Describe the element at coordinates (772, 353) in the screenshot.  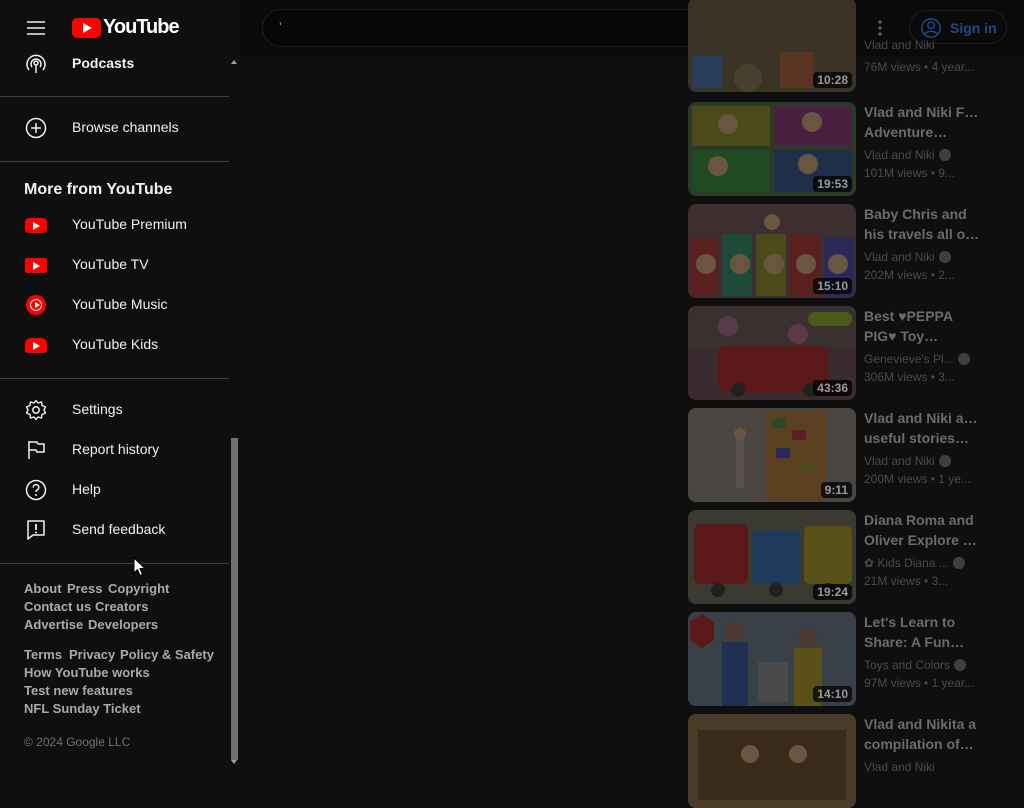
I see `video-thumbnail: 43:36` at that location.